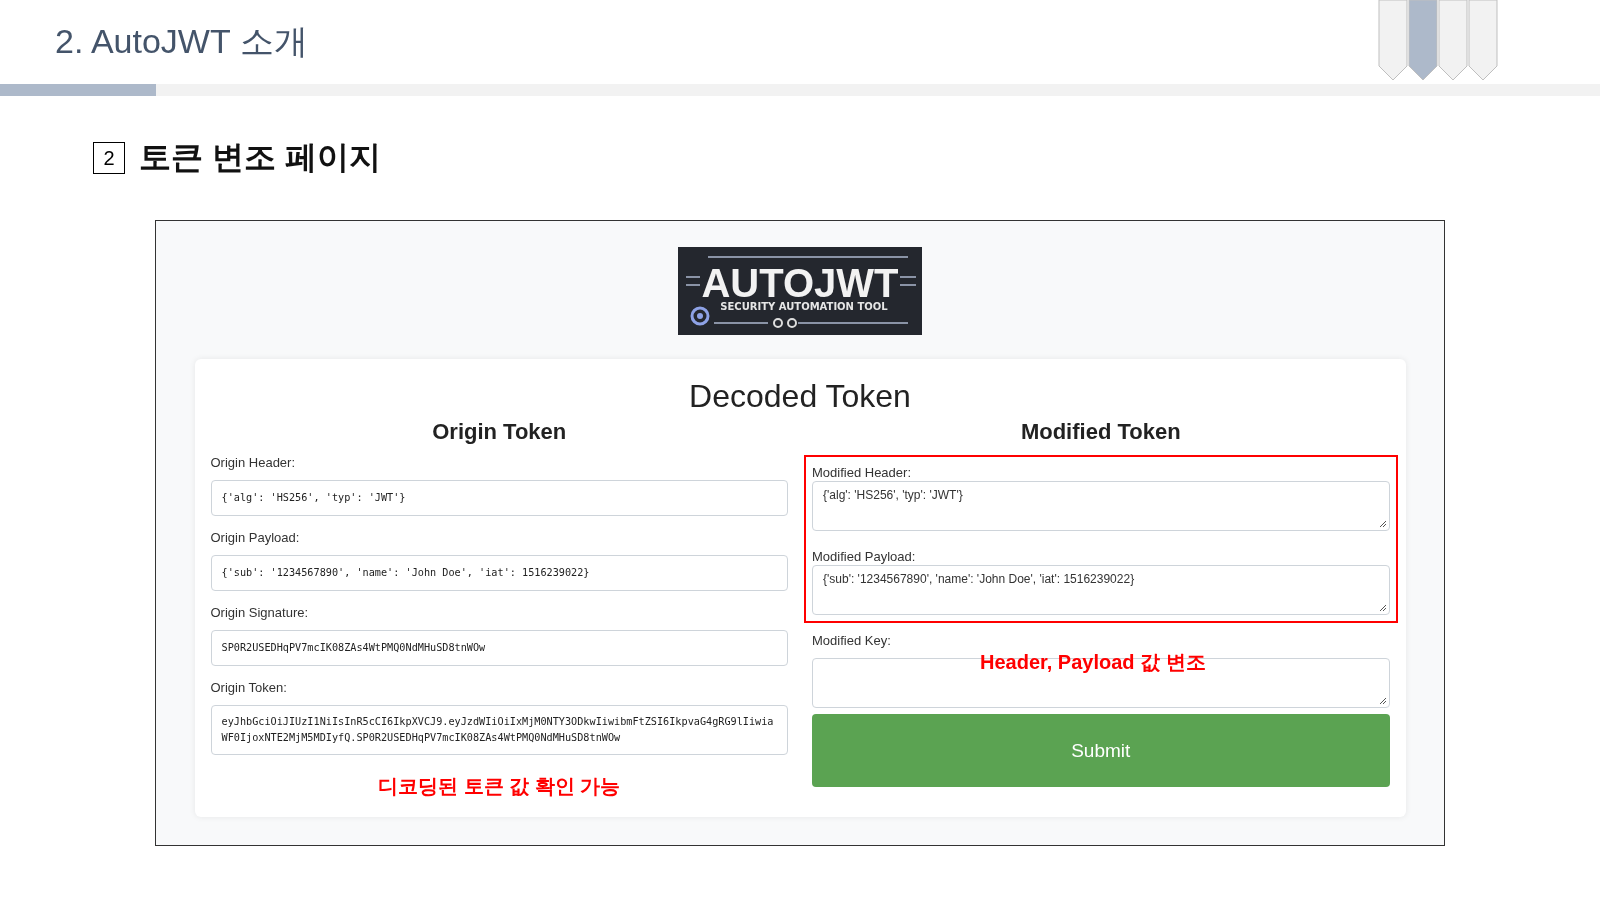 This screenshot has height=900, width=1600. Describe the element at coordinates (259, 613) in the screenshot. I see `field-label: Origin Signature:` at that location.